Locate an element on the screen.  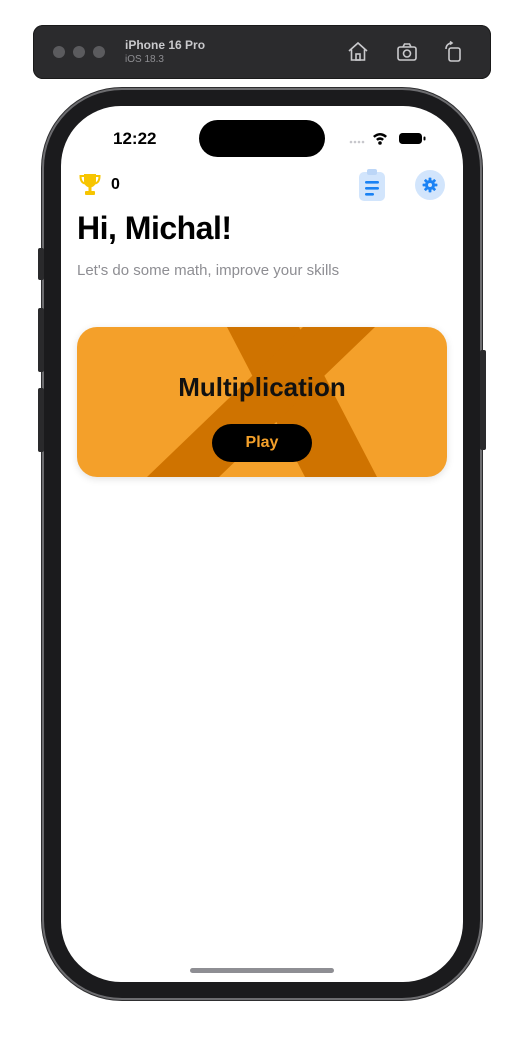
volume-down-button is located at coordinates (41, 420).